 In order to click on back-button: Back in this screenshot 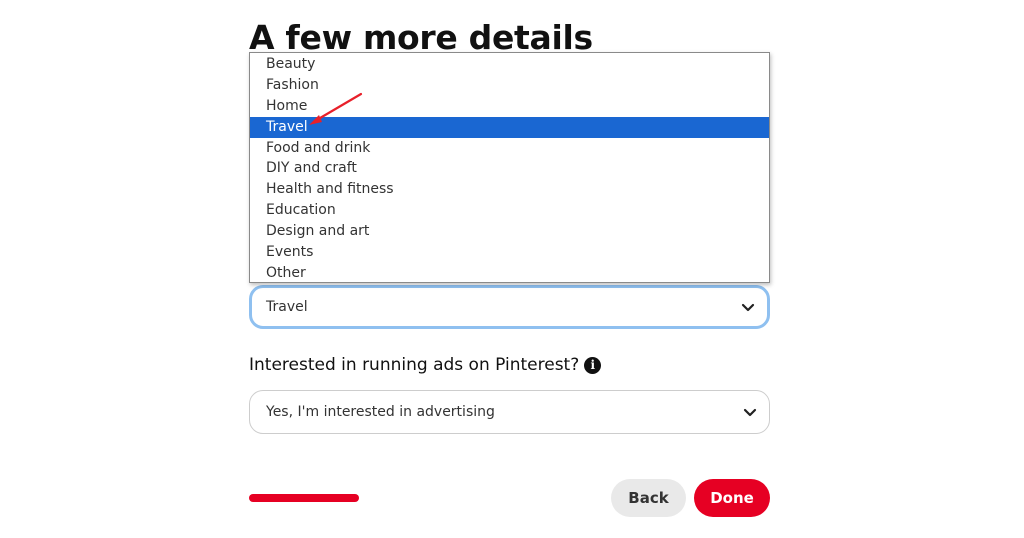, I will do `click(648, 498)`.